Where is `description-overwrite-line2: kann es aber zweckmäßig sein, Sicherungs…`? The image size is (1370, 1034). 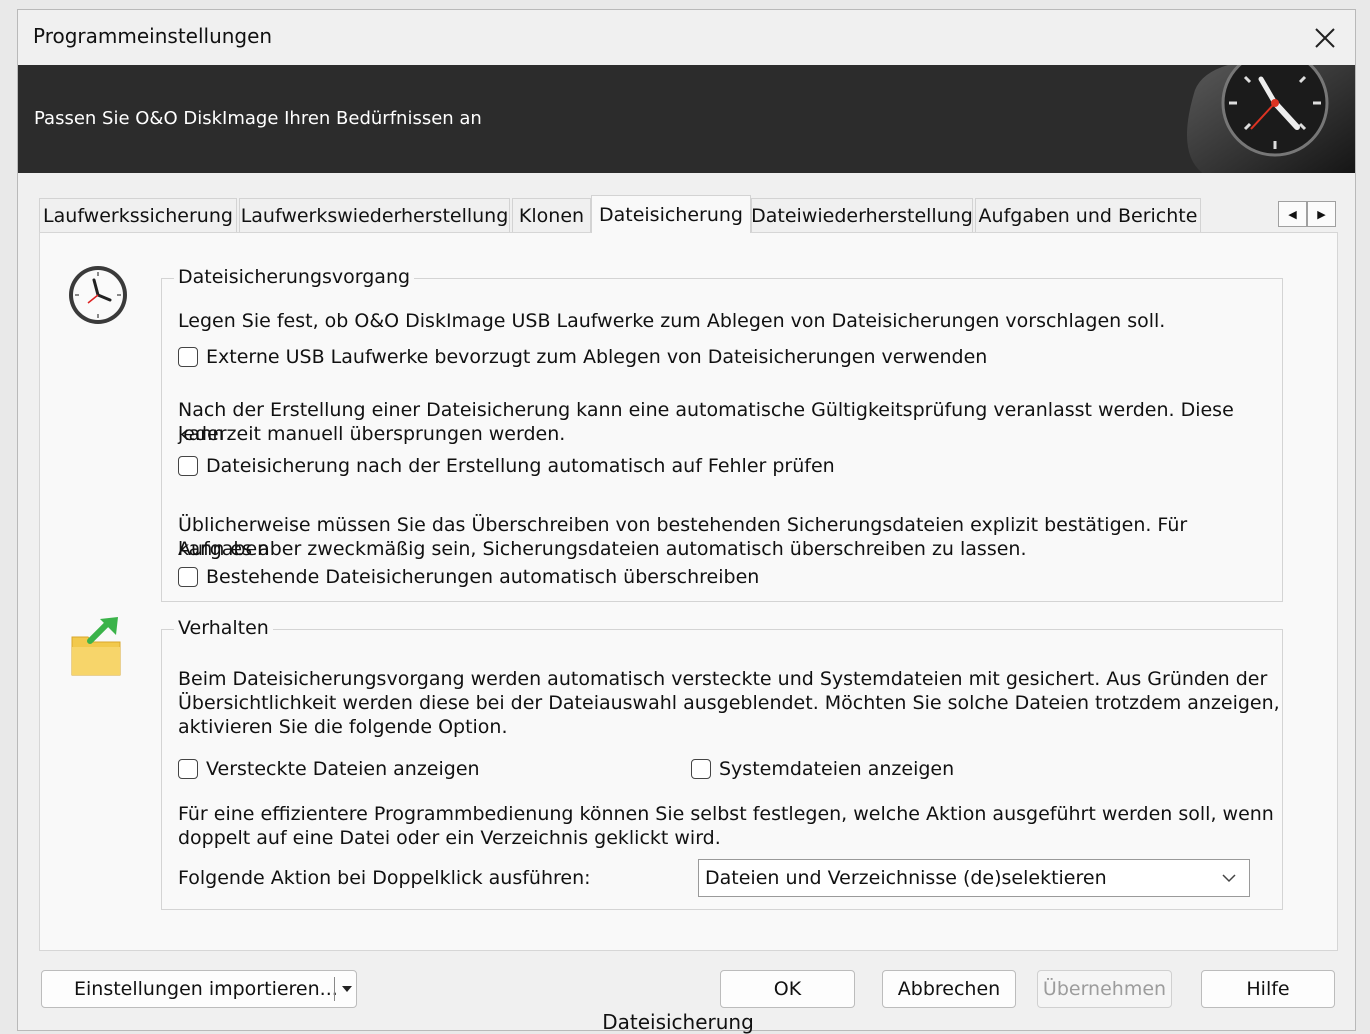
description-overwrite-line2: kann es aber zweckmäßig sein, Sicherungs… is located at coordinates (602, 549).